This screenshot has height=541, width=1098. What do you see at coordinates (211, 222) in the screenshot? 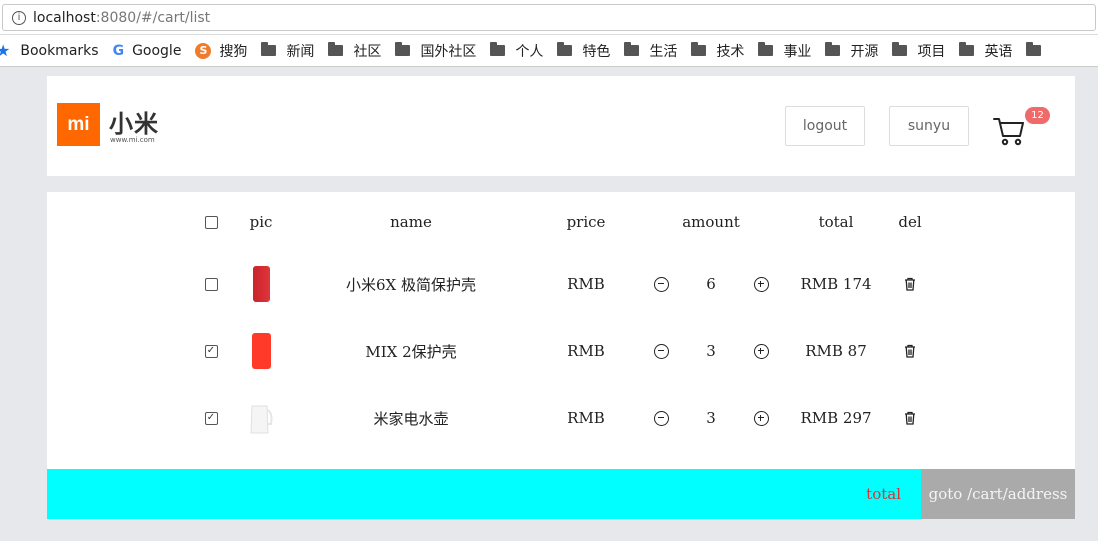
I see `select-all-checkbox` at bounding box center [211, 222].